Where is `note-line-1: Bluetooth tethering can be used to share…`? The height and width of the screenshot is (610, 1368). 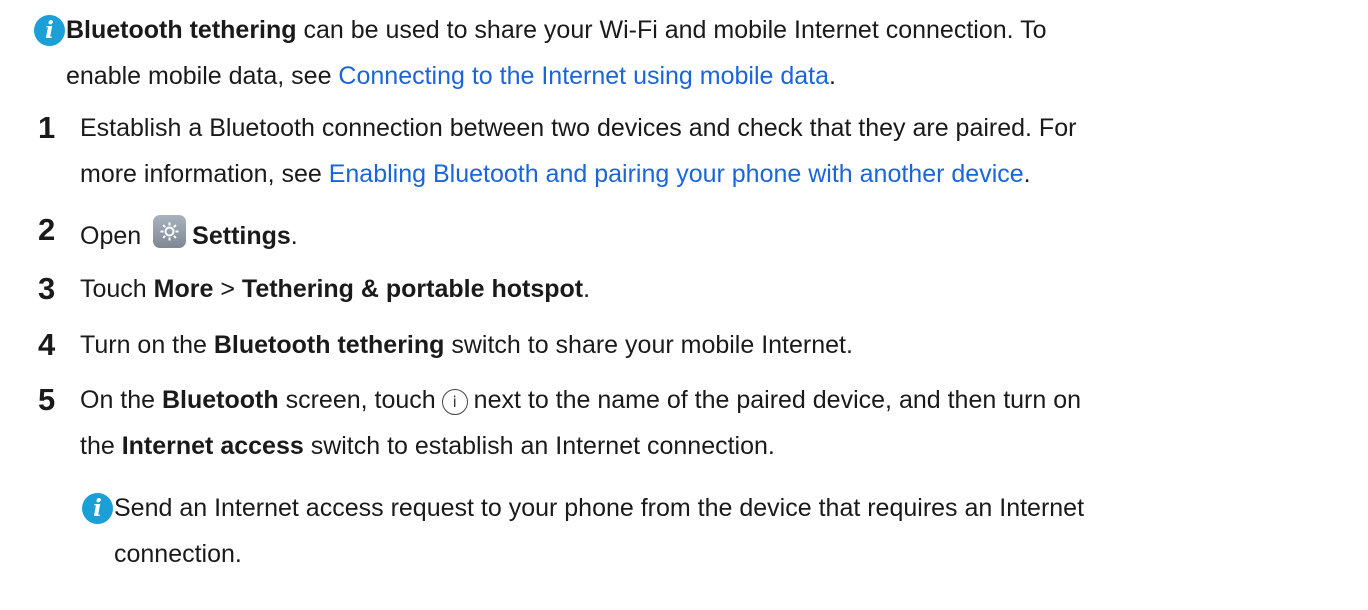 note-line-1: Bluetooth tethering can be used to share… is located at coordinates (556, 30).